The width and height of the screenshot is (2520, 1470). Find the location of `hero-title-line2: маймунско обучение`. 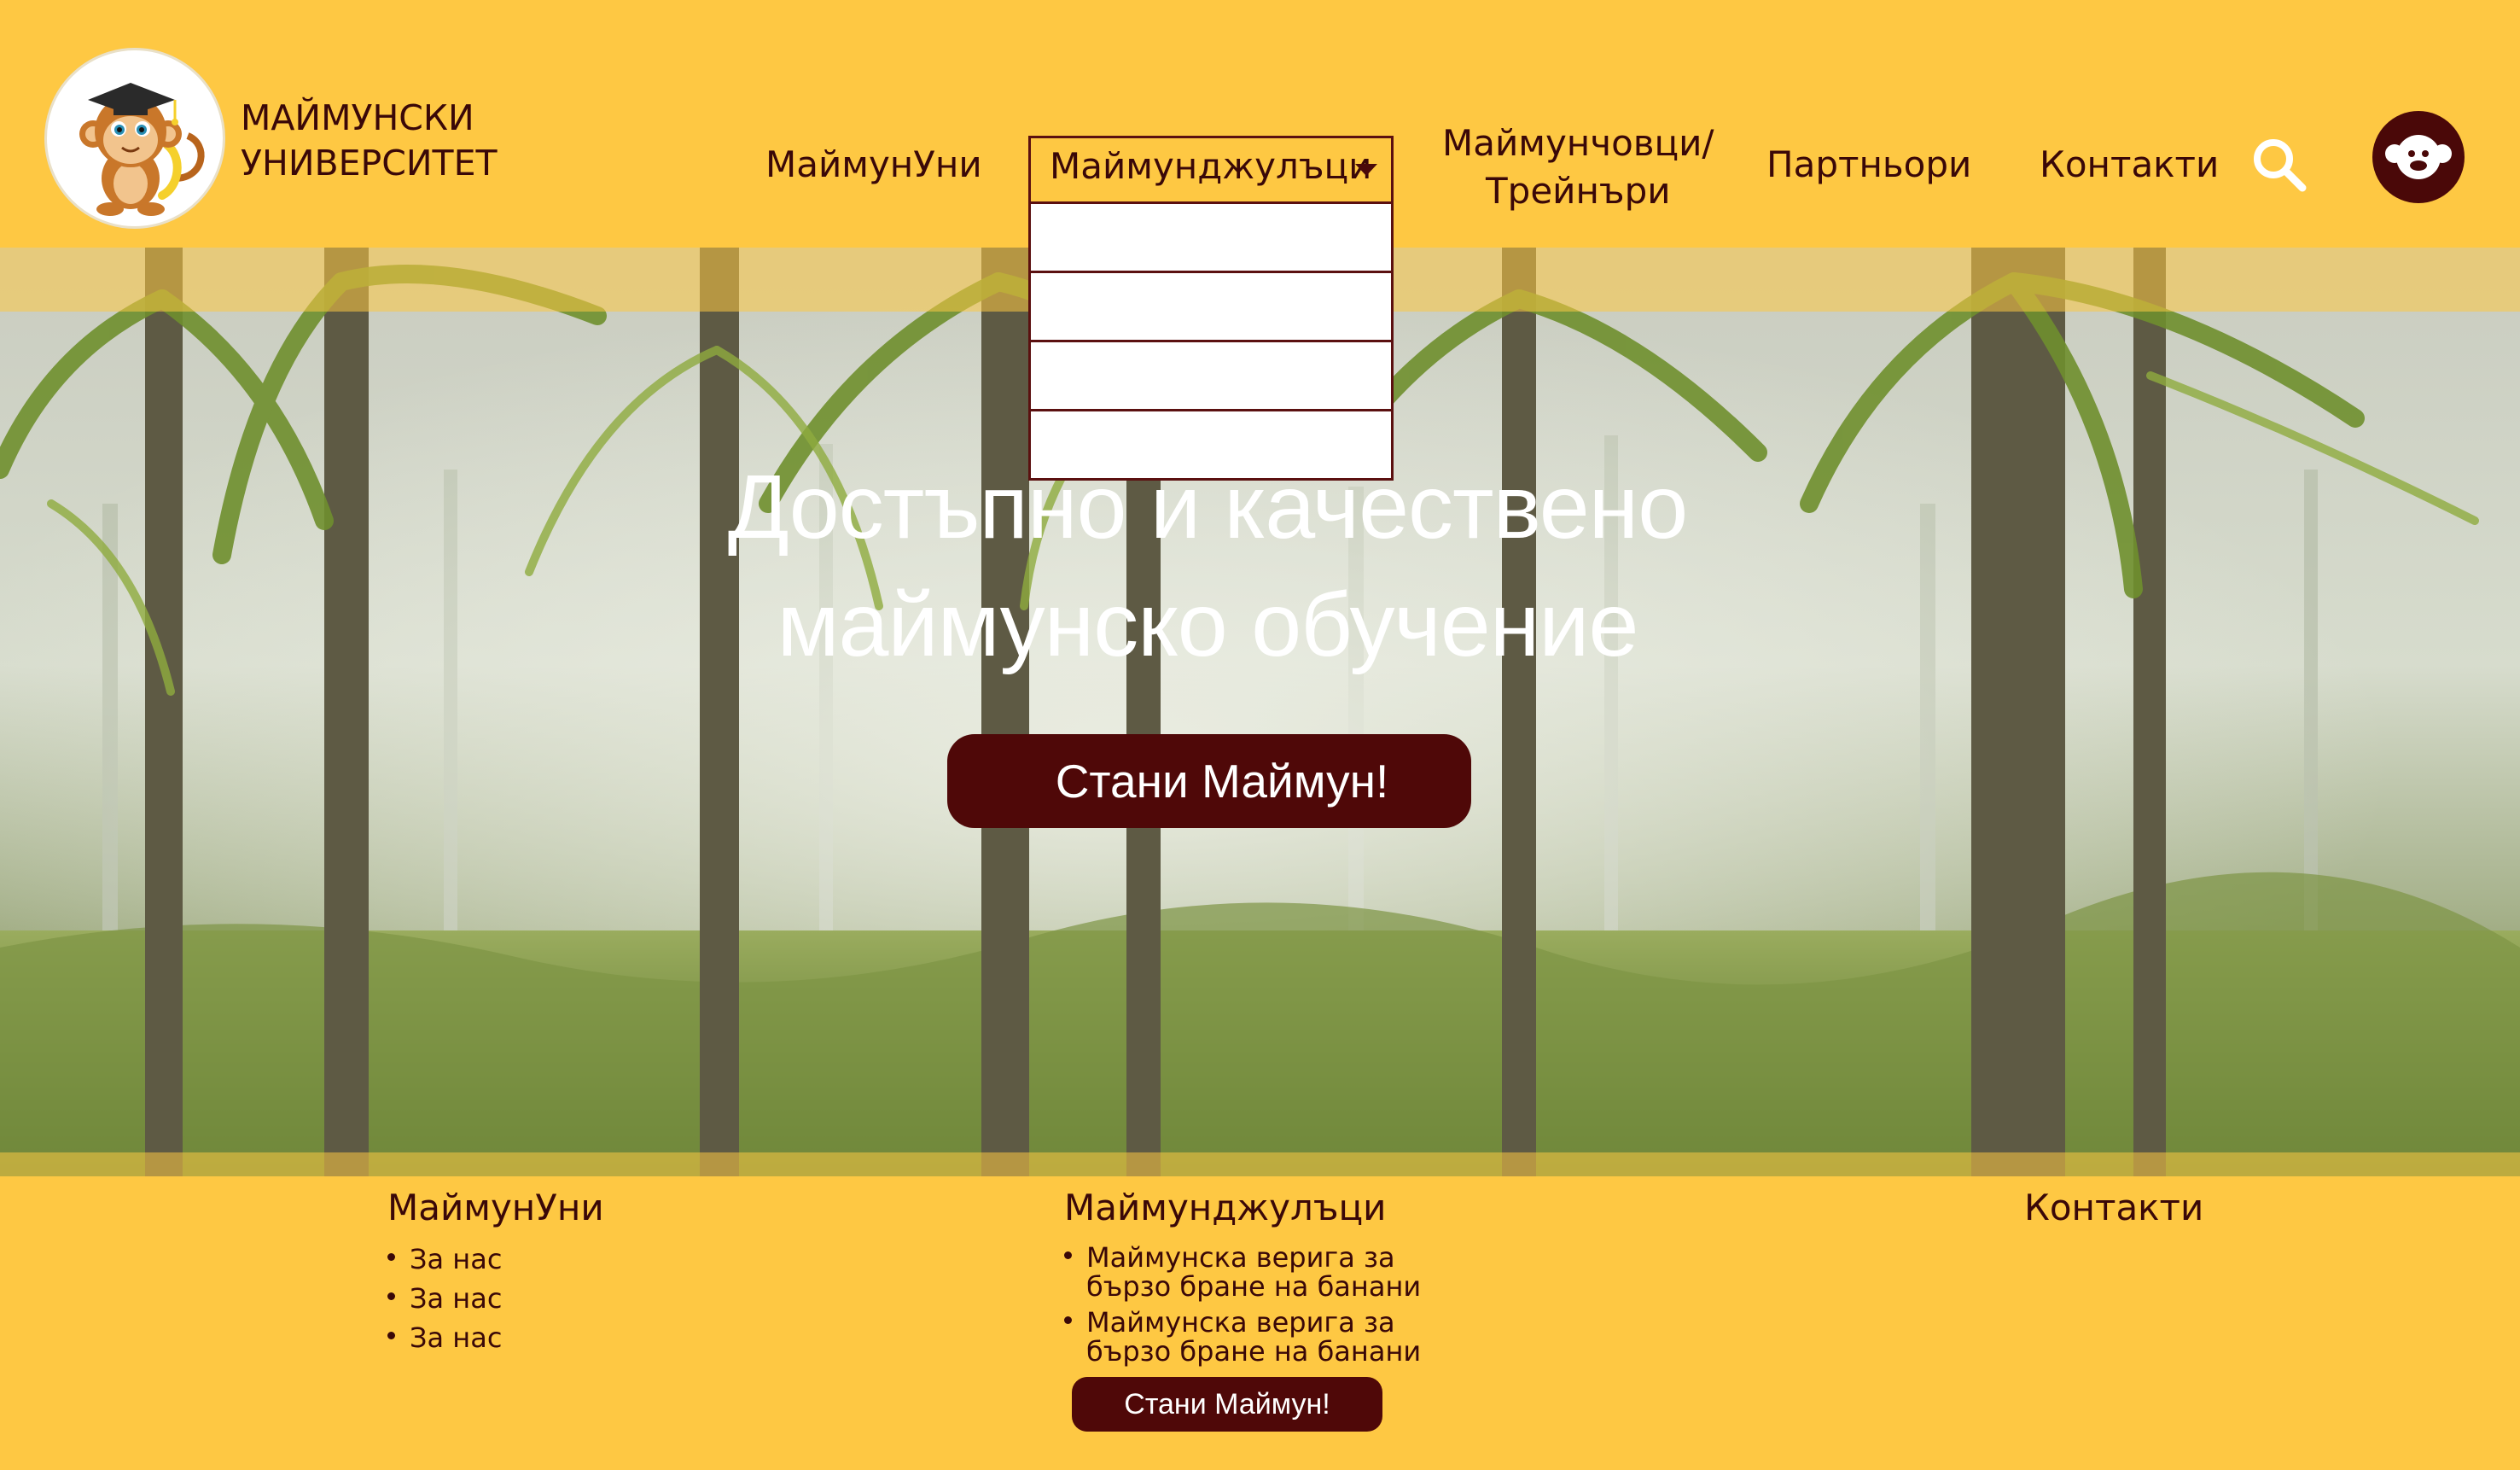

hero-title-line2: маймунско обучение is located at coordinates (1208, 625).